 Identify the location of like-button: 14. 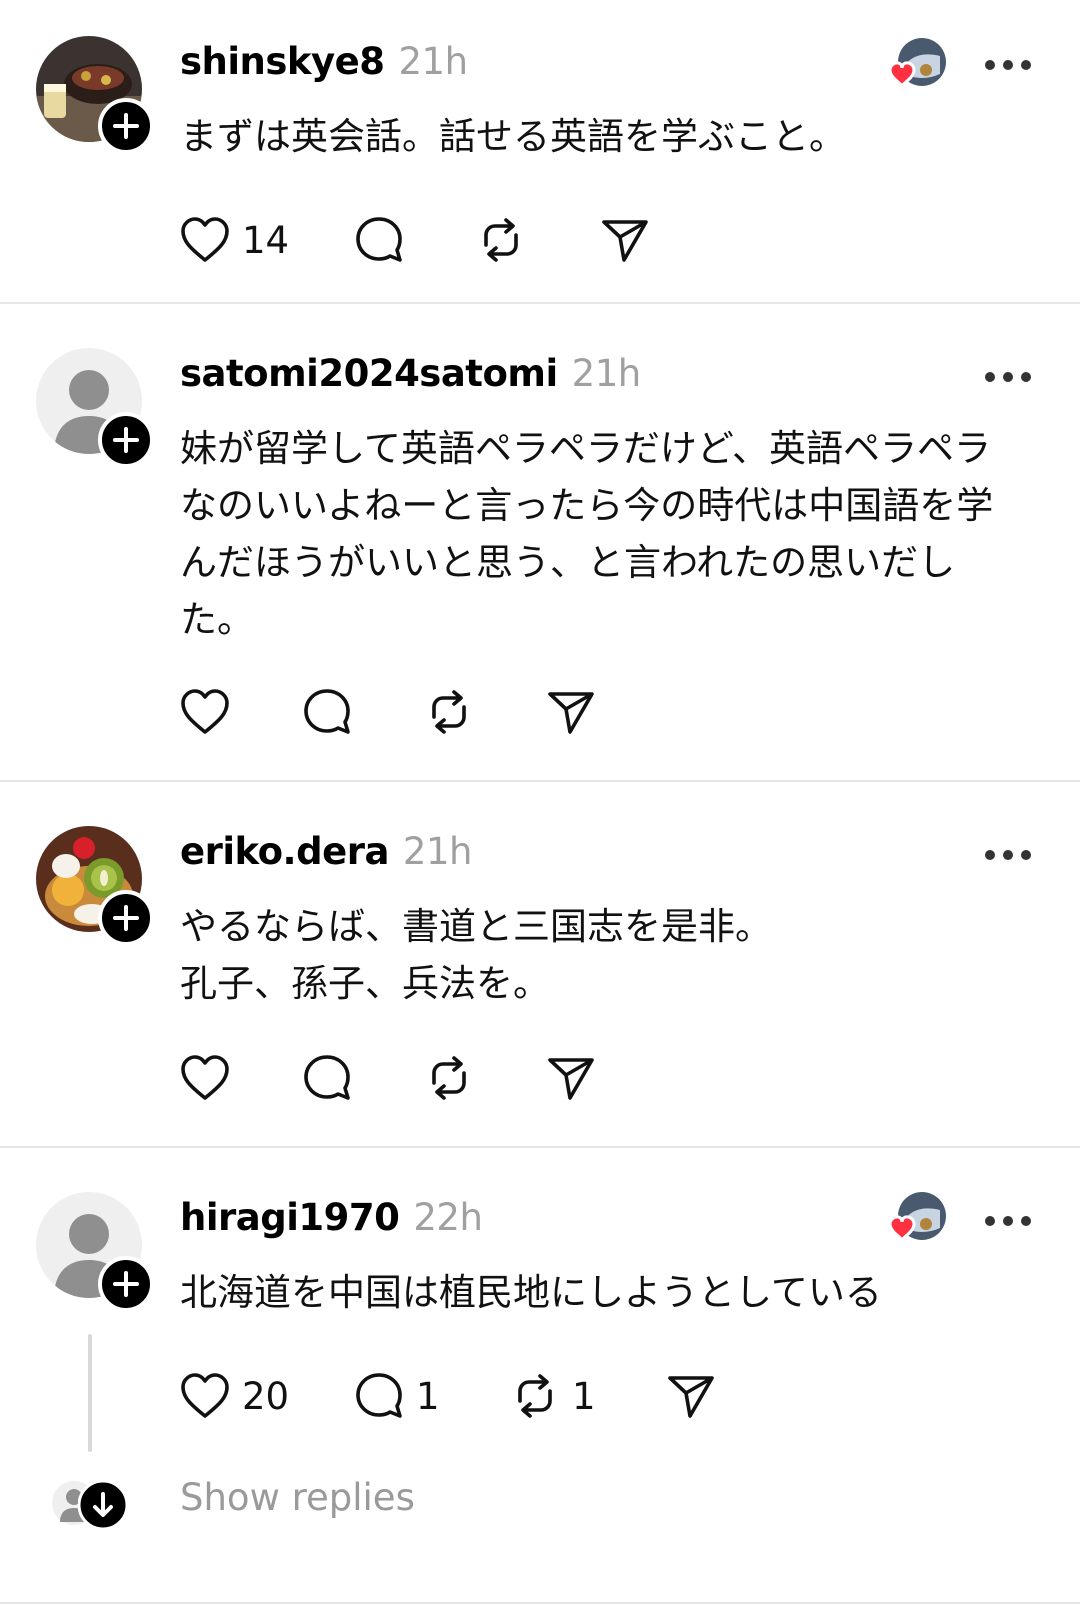
(234, 240).